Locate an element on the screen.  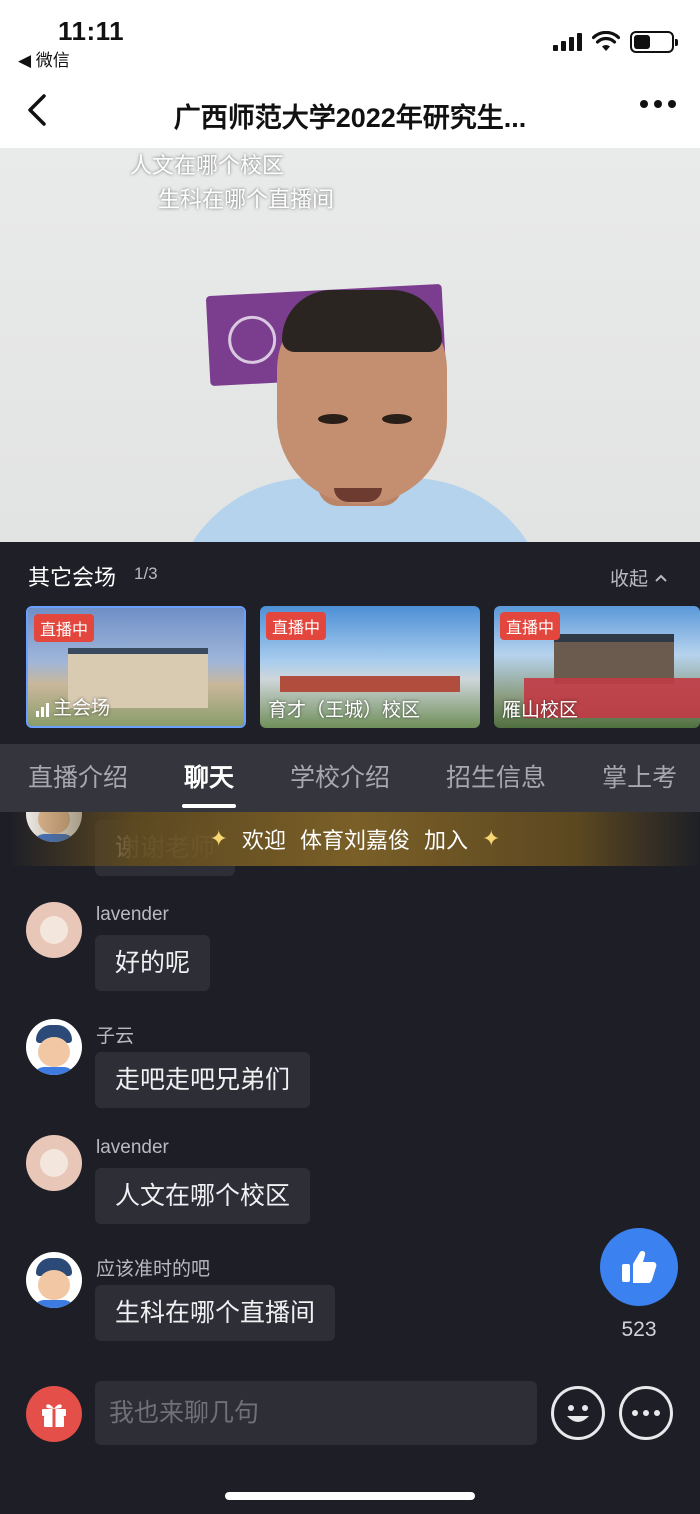
signal-icon is located at coordinates (567, 42).